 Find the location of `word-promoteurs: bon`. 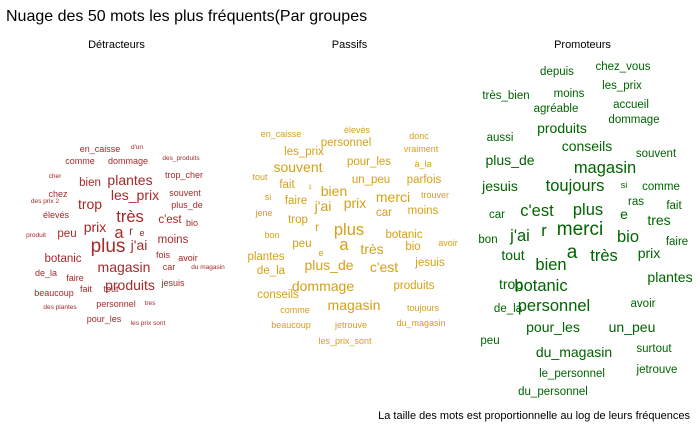

word-promoteurs: bon is located at coordinates (487, 240).